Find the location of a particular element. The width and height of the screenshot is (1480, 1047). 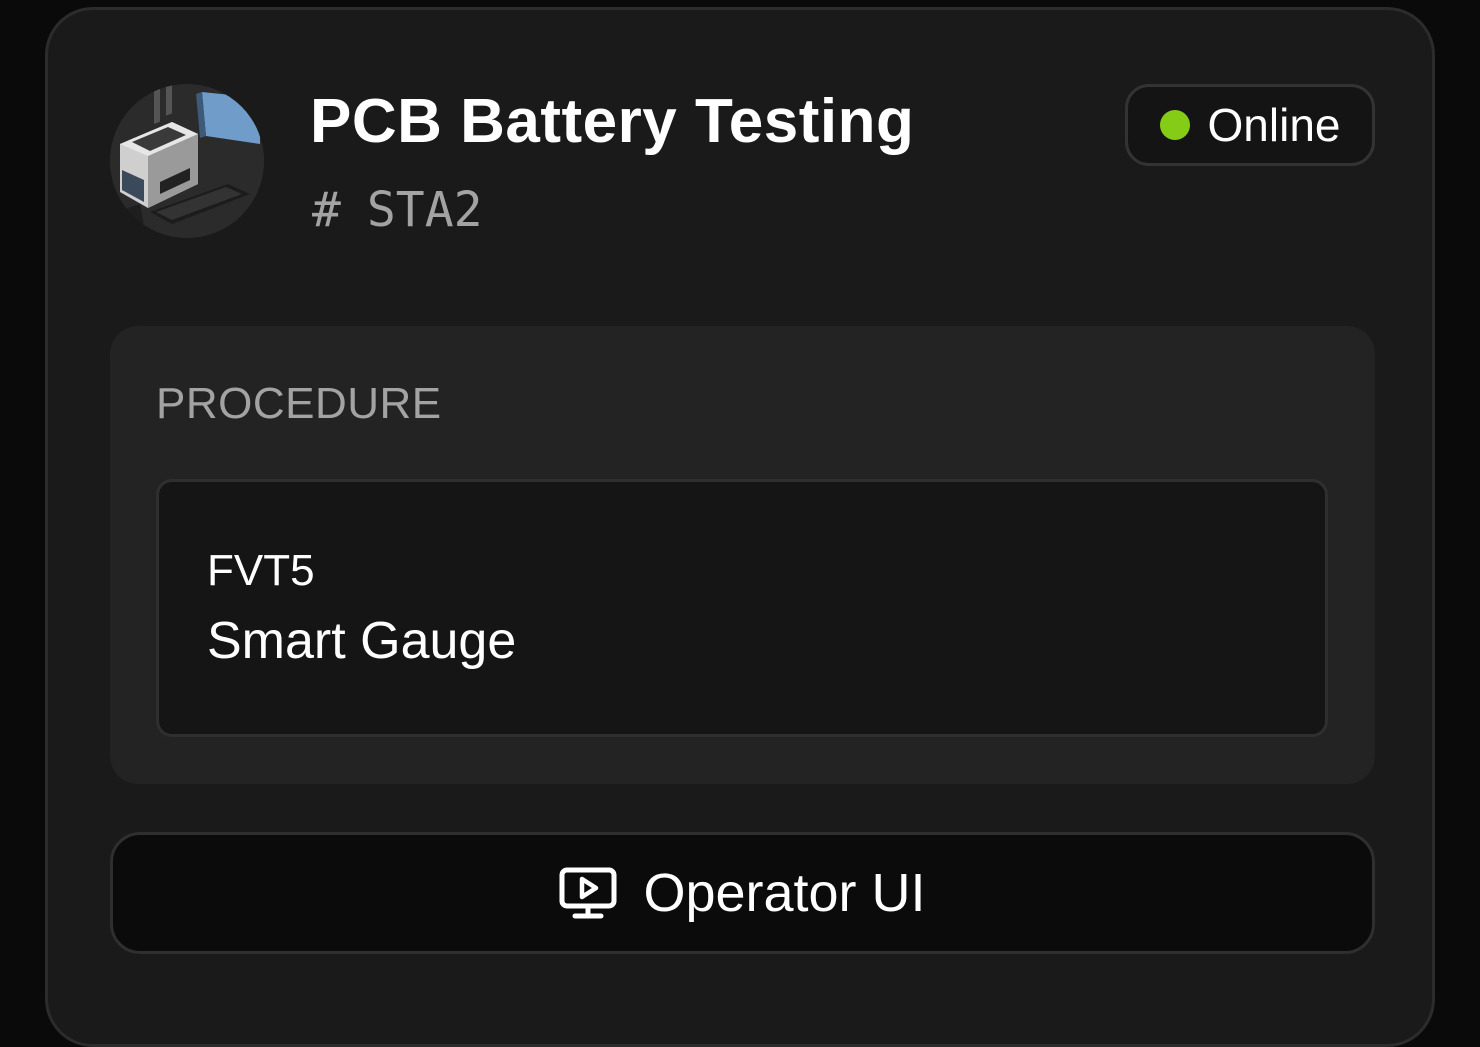

procedure-section-label: PROCEDURE is located at coordinates (299, 403).